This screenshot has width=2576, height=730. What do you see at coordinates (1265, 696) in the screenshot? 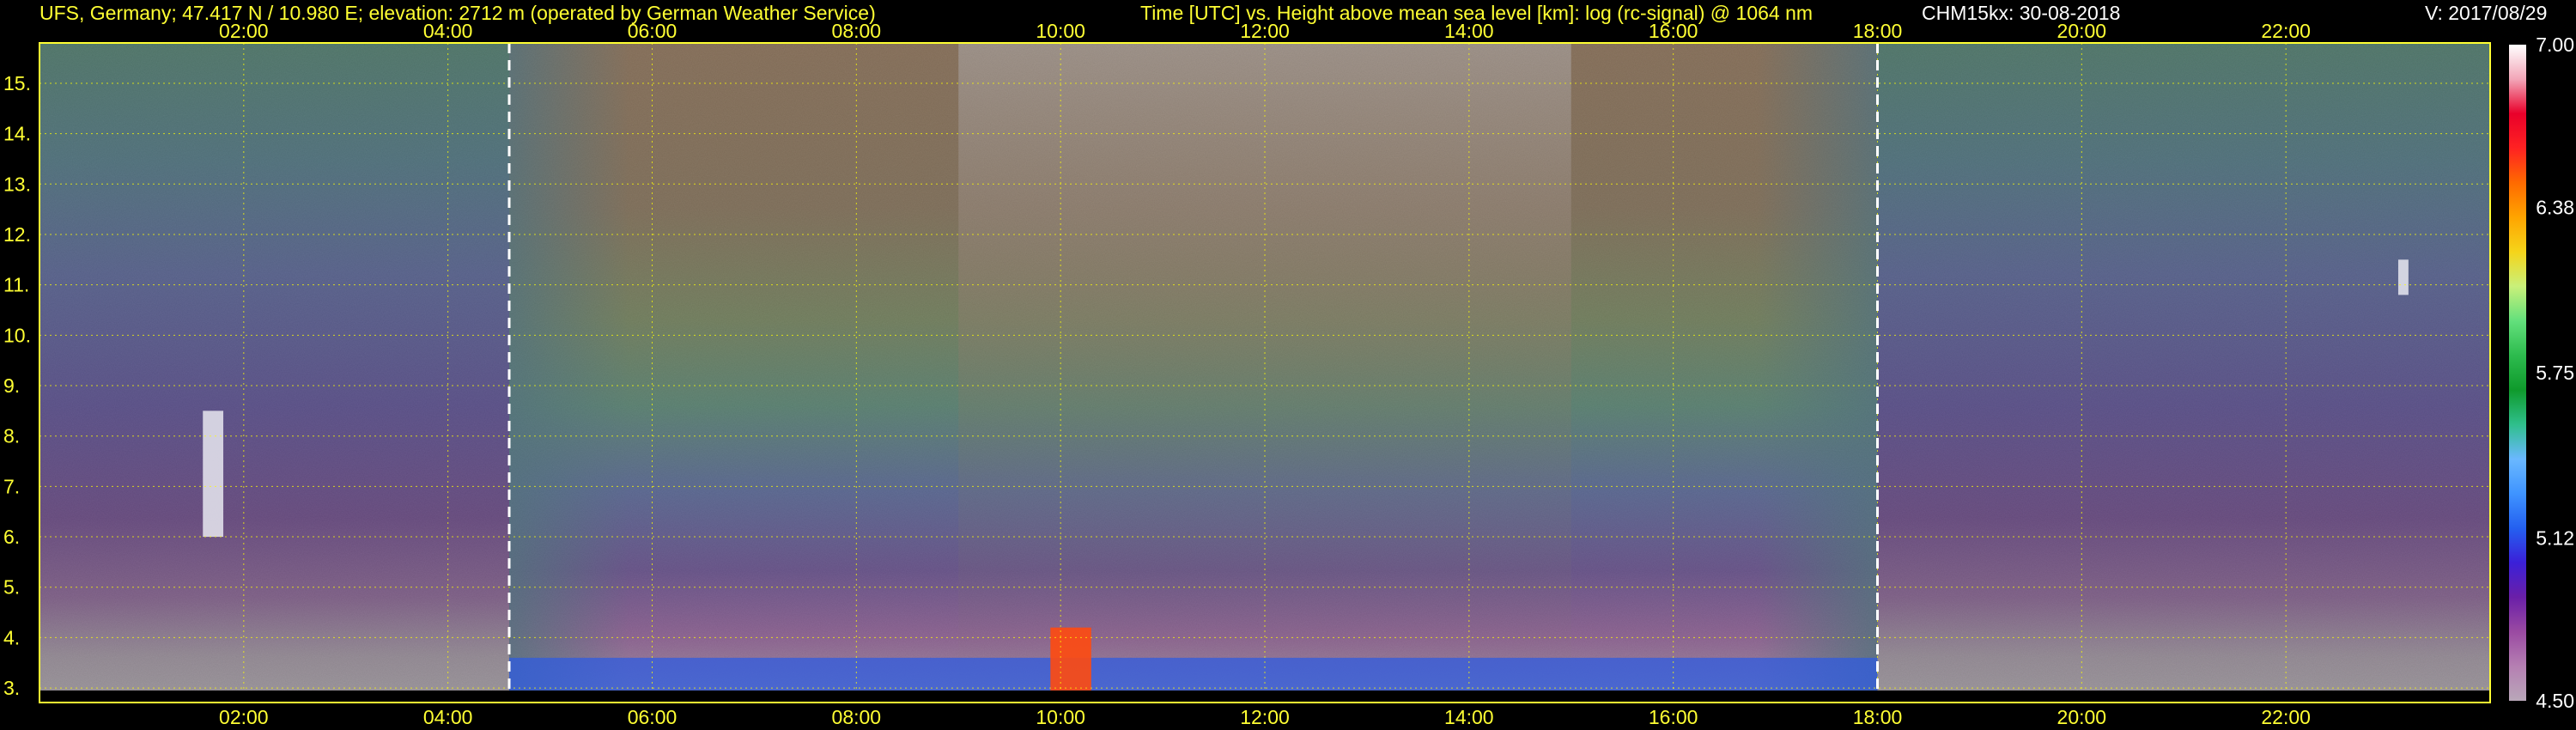
I see `ground-band` at bounding box center [1265, 696].